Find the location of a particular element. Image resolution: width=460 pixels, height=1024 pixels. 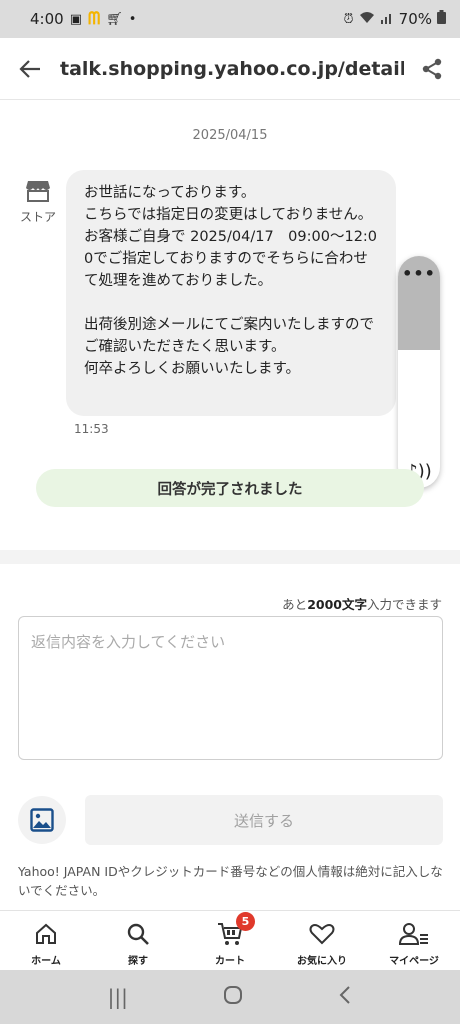

nav-favorites: お気に入り is located at coordinates (322, 940).